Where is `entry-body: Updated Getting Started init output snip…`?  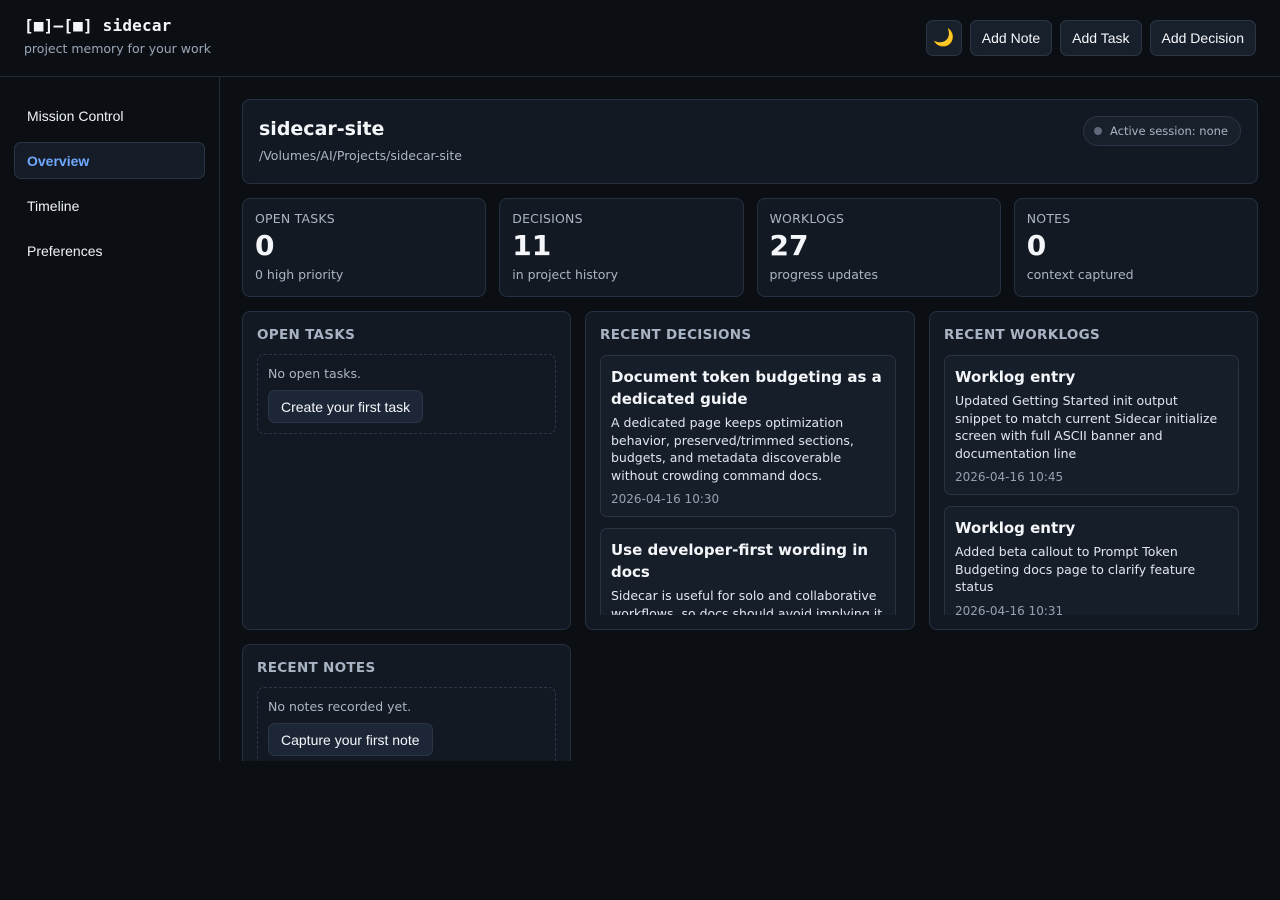 entry-body: Updated Getting Started init output snip… is located at coordinates (1086, 427).